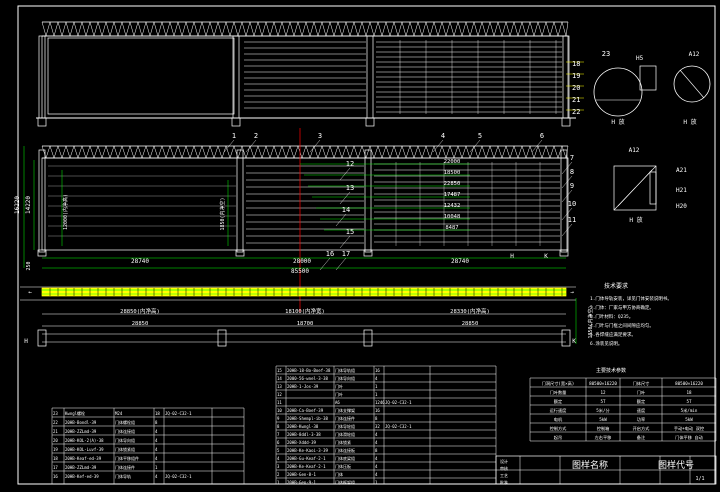  What do you see at coordinates (82, 476) in the screenshot?
I see `bom-cell: 20HB-Kef-ed-39` at bounding box center [82, 476].